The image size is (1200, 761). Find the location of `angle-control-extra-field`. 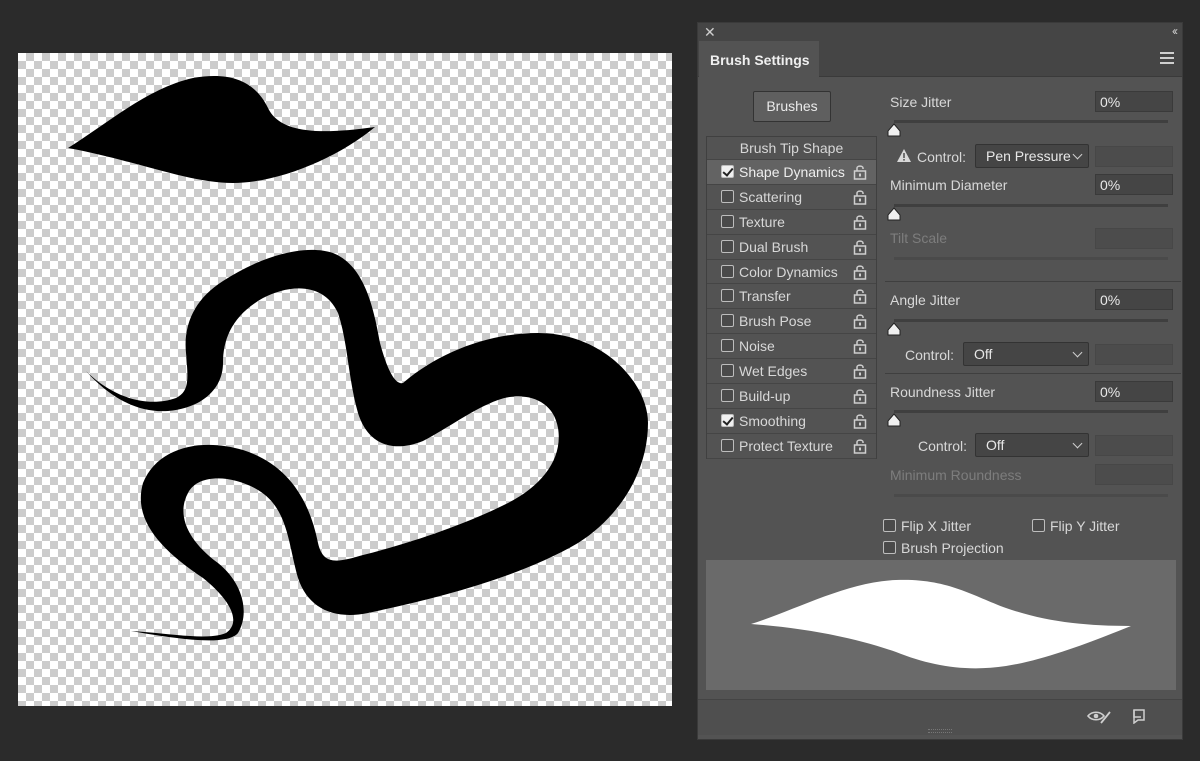

angle-control-extra-field is located at coordinates (1134, 354).